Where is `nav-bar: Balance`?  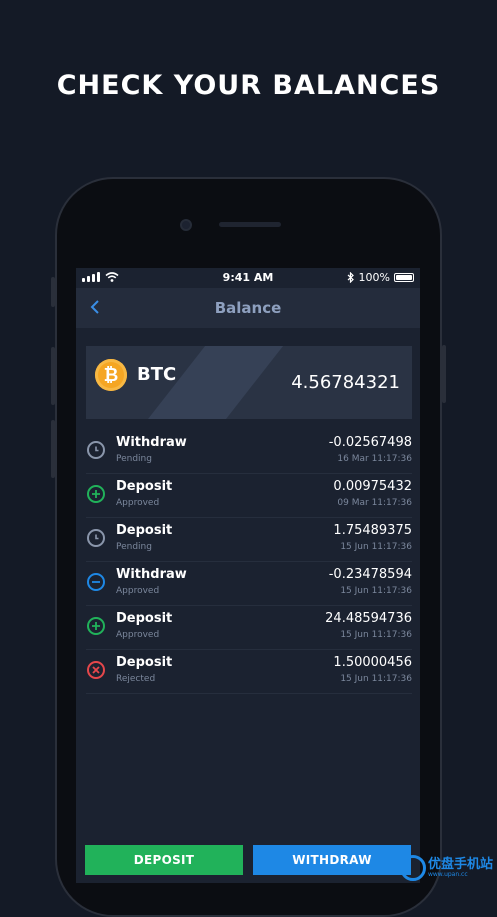
nav-bar: Balance is located at coordinates (248, 308).